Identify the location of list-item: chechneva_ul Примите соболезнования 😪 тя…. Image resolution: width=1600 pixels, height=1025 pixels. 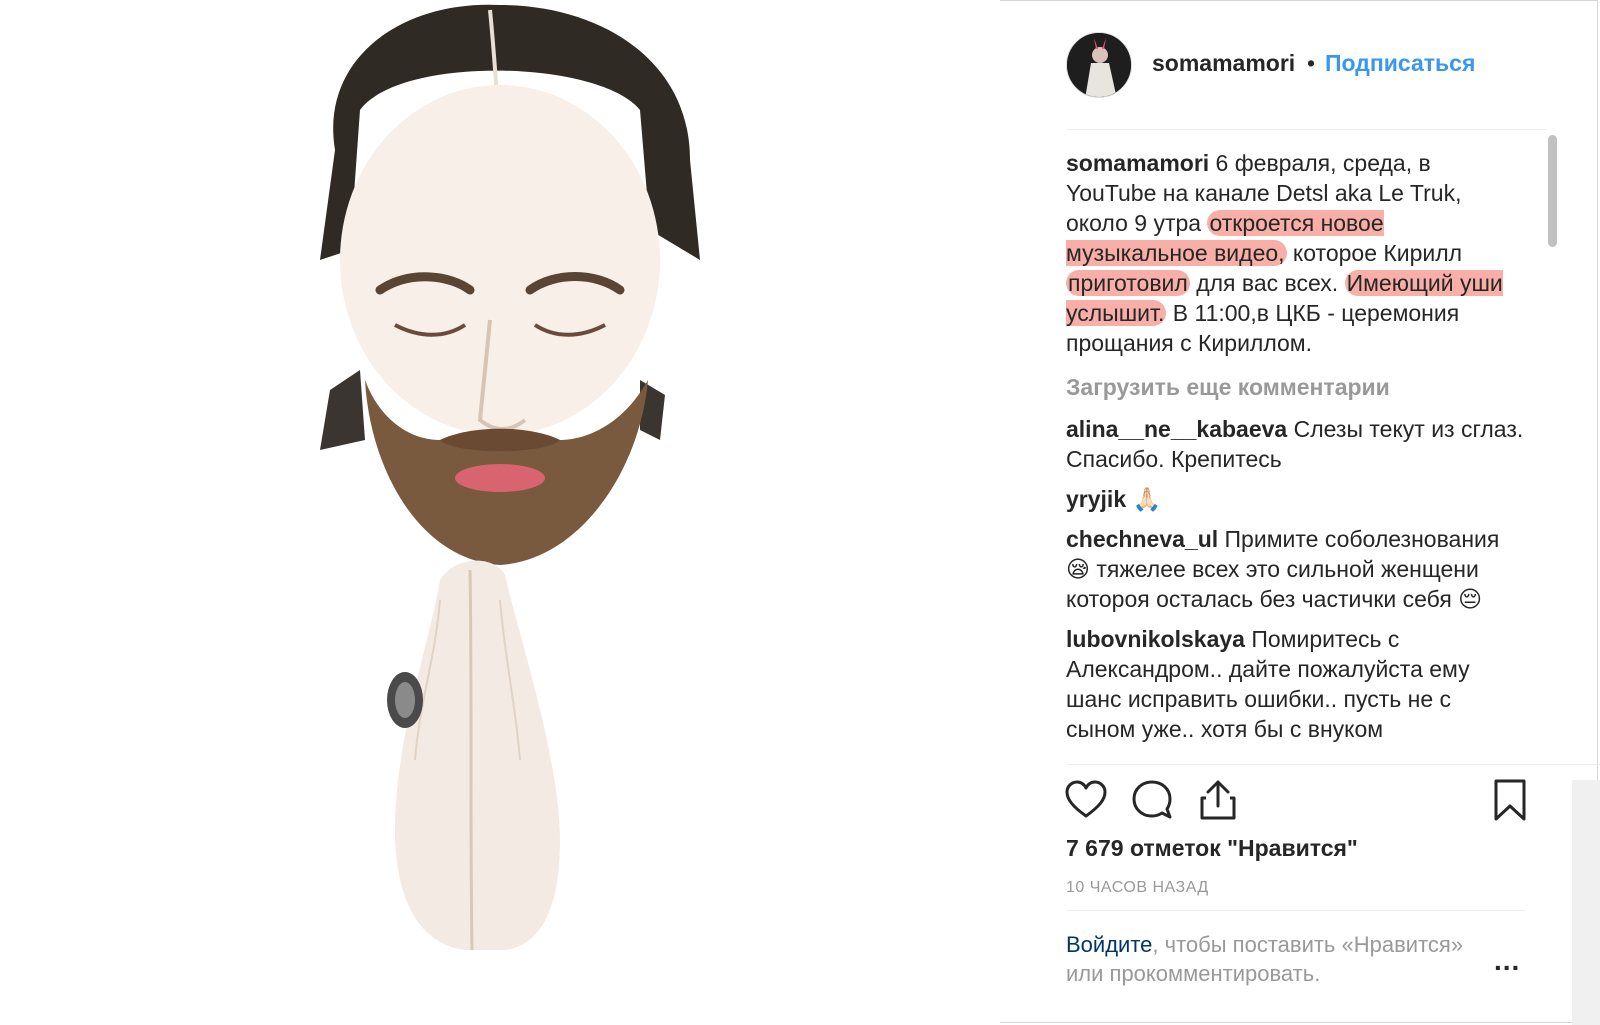
(1296, 569).